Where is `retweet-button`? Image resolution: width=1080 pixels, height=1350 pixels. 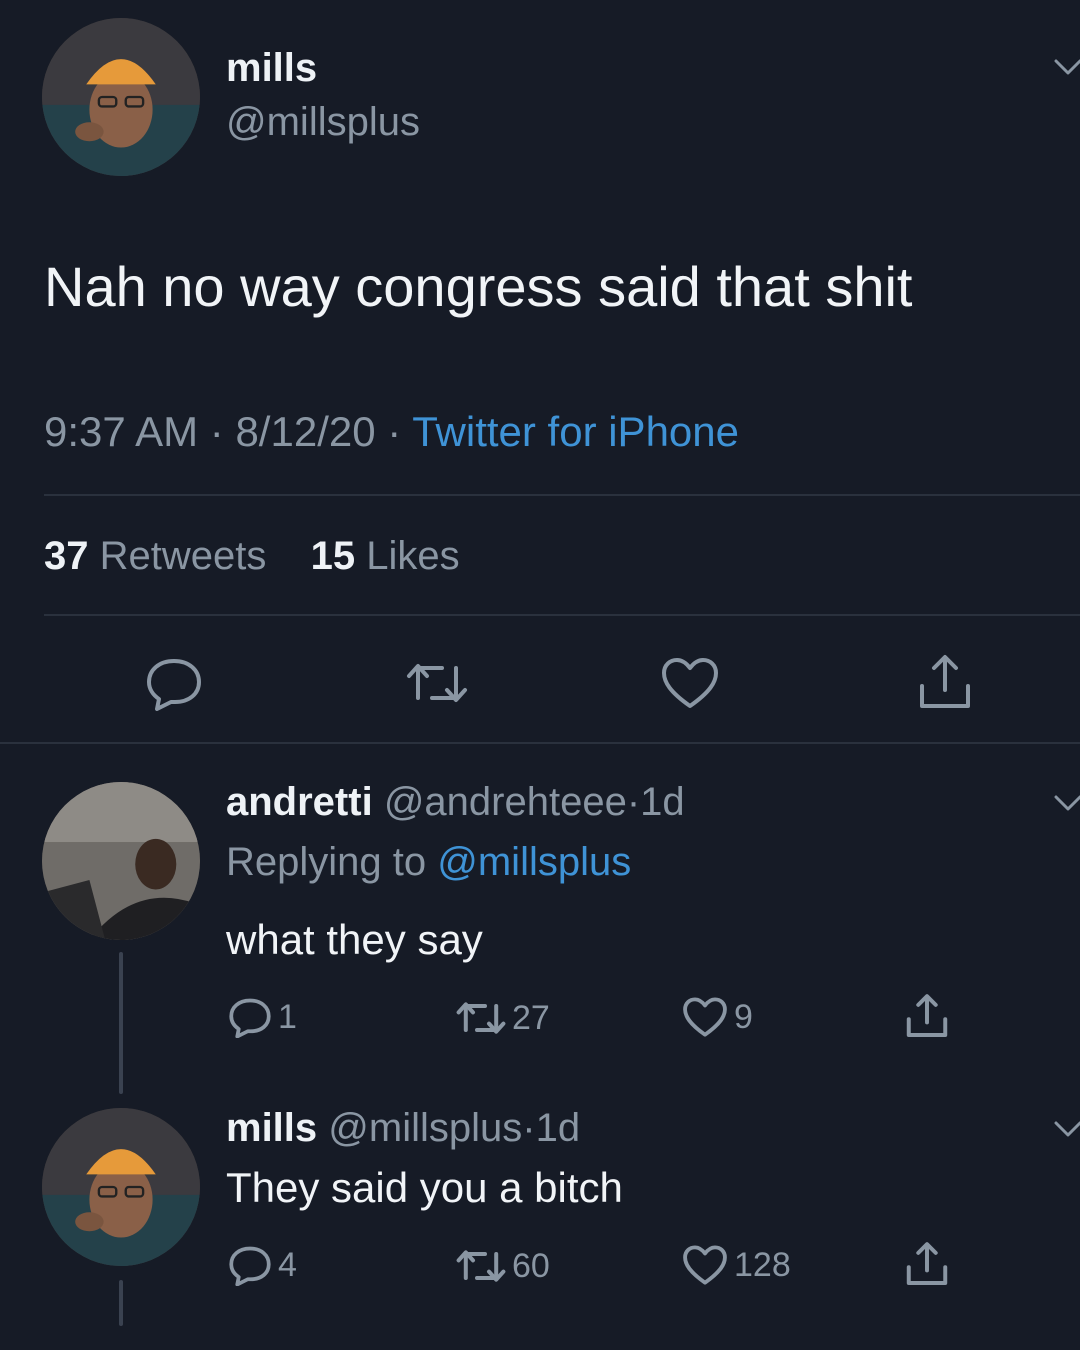 retweet-button is located at coordinates (437, 685).